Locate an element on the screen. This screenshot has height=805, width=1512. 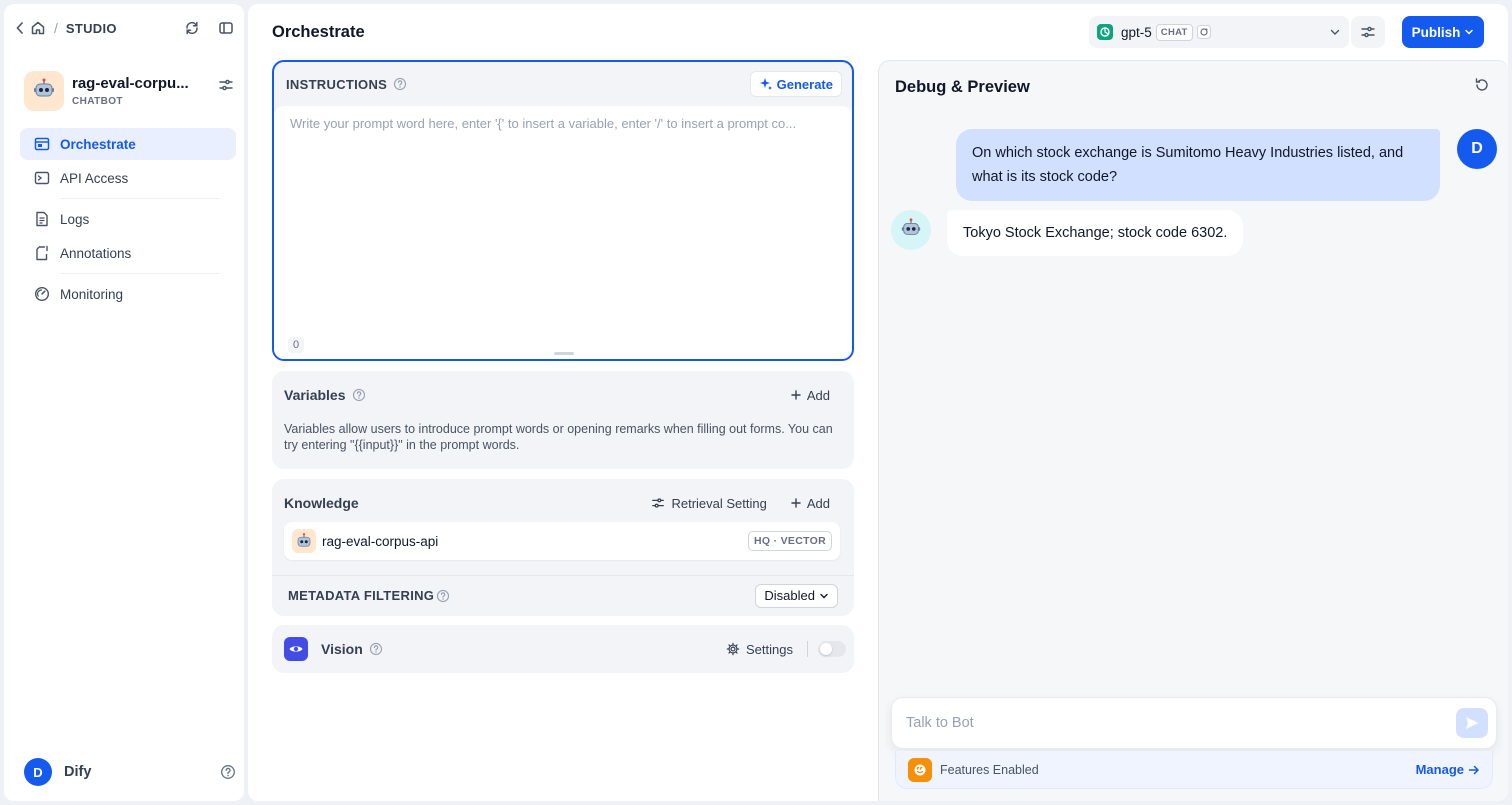
generate-button: Generate is located at coordinates (795, 84).